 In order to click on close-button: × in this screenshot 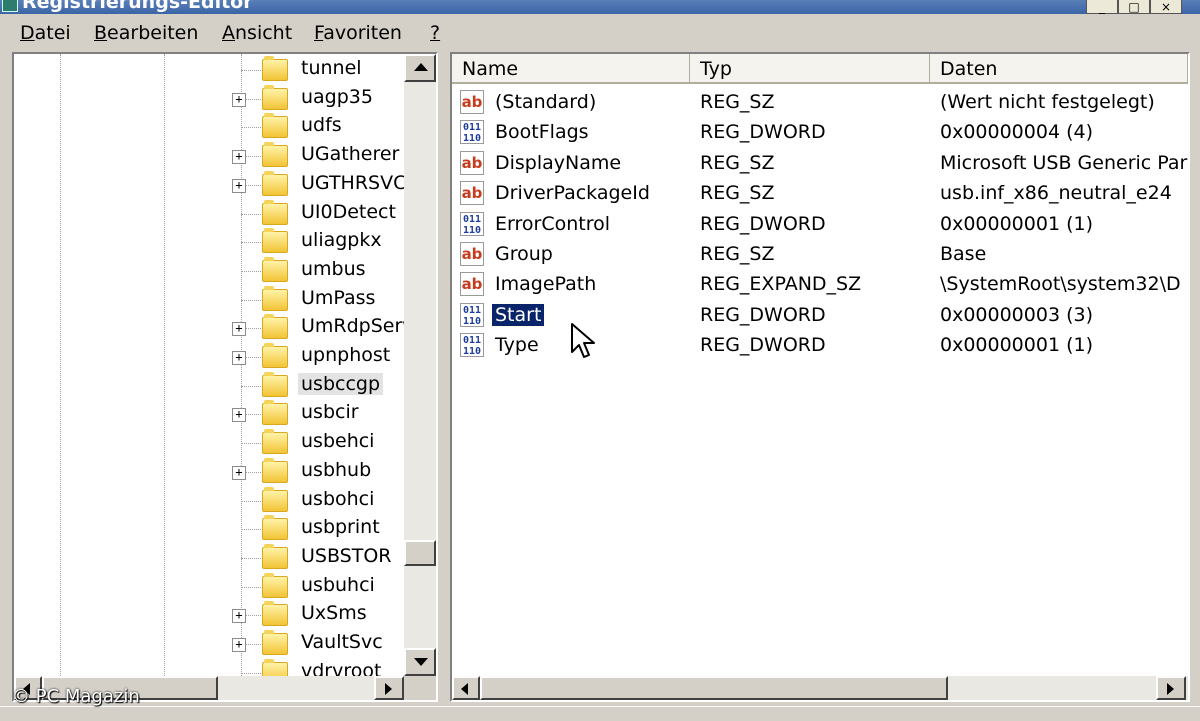, I will do `click(1166, 7)`.